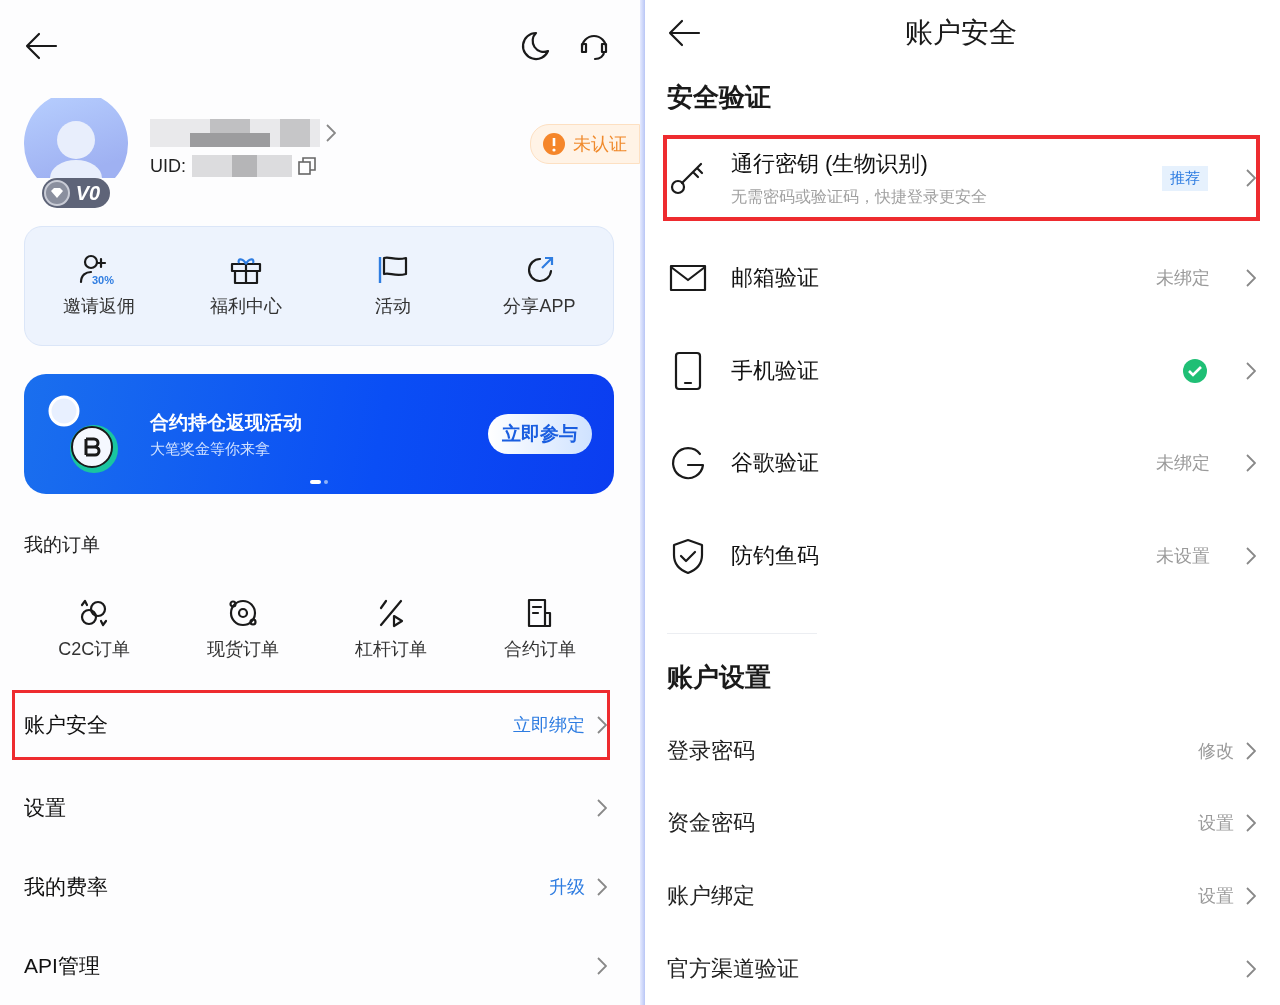  Describe the element at coordinates (245, 286) in the screenshot. I see `quick-action: 福利中心` at that location.